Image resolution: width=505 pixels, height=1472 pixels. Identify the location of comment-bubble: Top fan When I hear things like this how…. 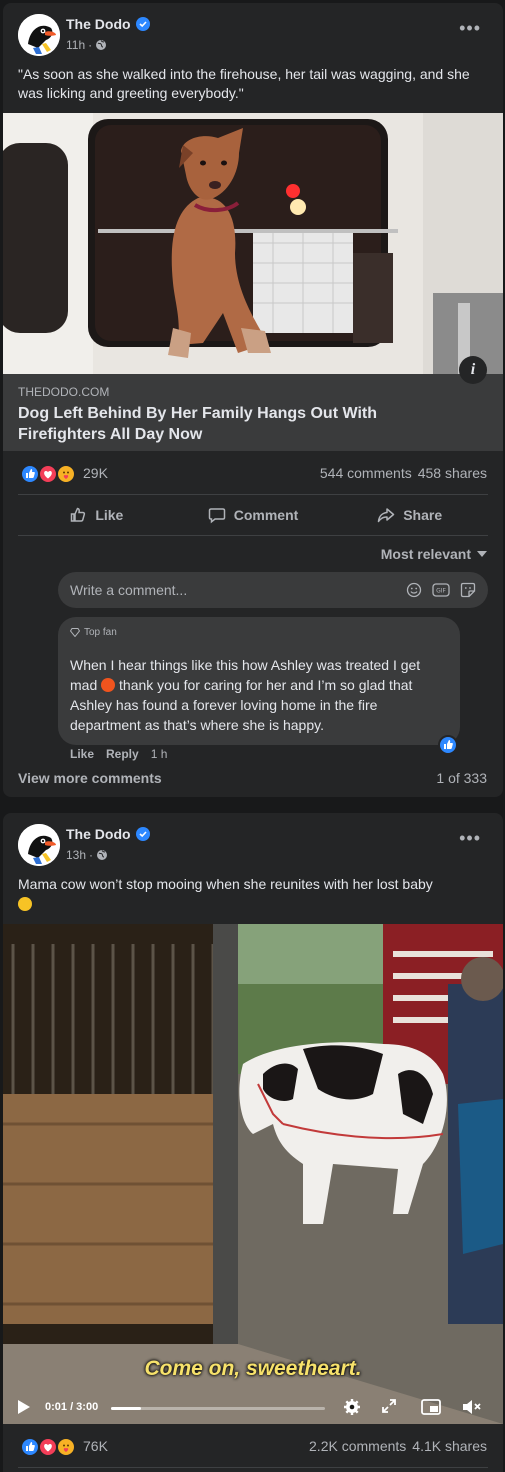
(259, 681).